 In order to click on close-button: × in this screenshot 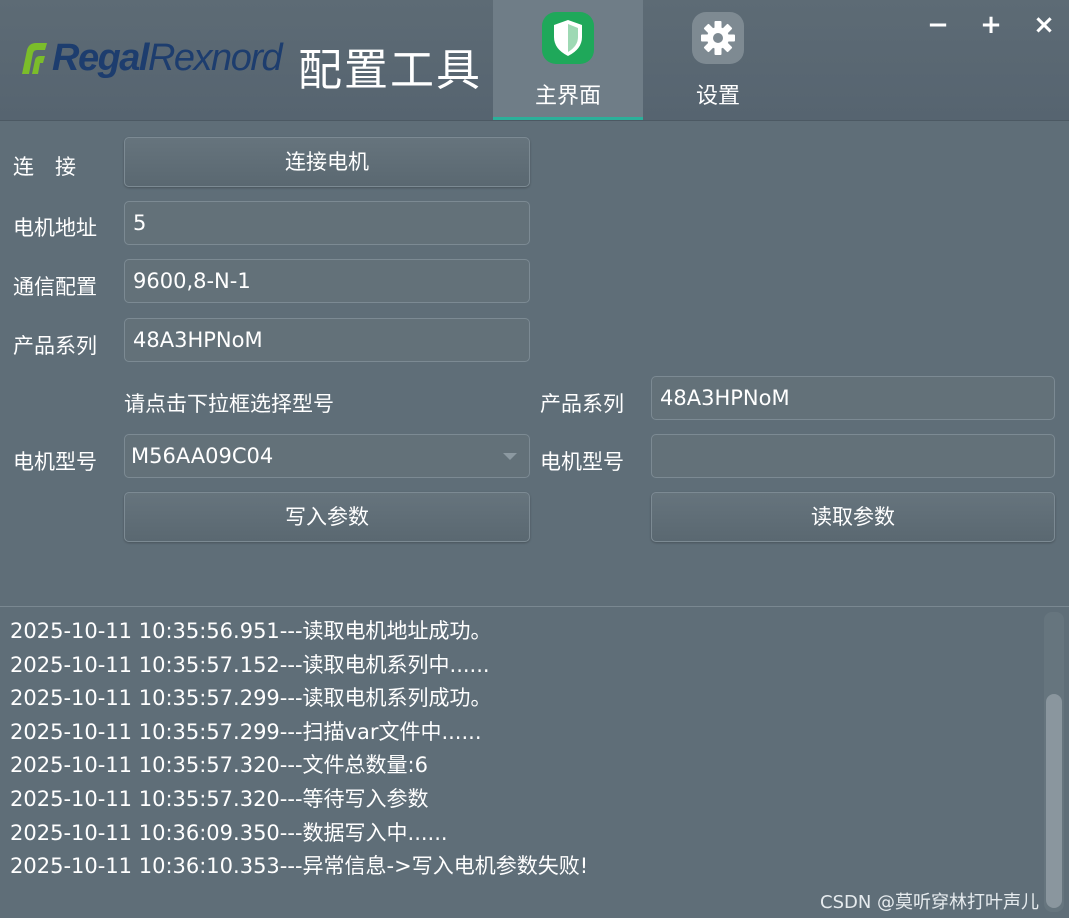, I will do `click(1044, 25)`.